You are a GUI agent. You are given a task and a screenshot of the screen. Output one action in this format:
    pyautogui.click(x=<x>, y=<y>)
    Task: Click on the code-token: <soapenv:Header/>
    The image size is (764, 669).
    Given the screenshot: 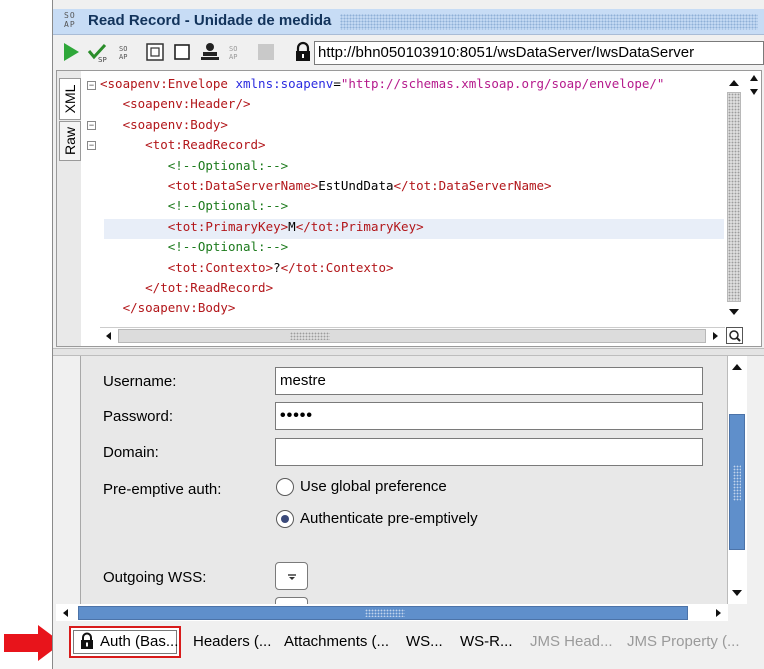 What is the action you would take?
    pyautogui.click(x=186, y=104)
    